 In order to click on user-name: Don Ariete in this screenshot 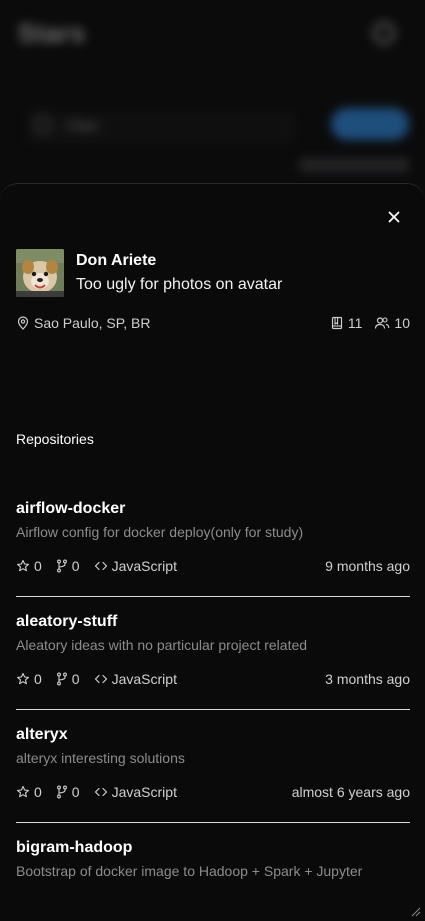, I will do `click(116, 260)`.